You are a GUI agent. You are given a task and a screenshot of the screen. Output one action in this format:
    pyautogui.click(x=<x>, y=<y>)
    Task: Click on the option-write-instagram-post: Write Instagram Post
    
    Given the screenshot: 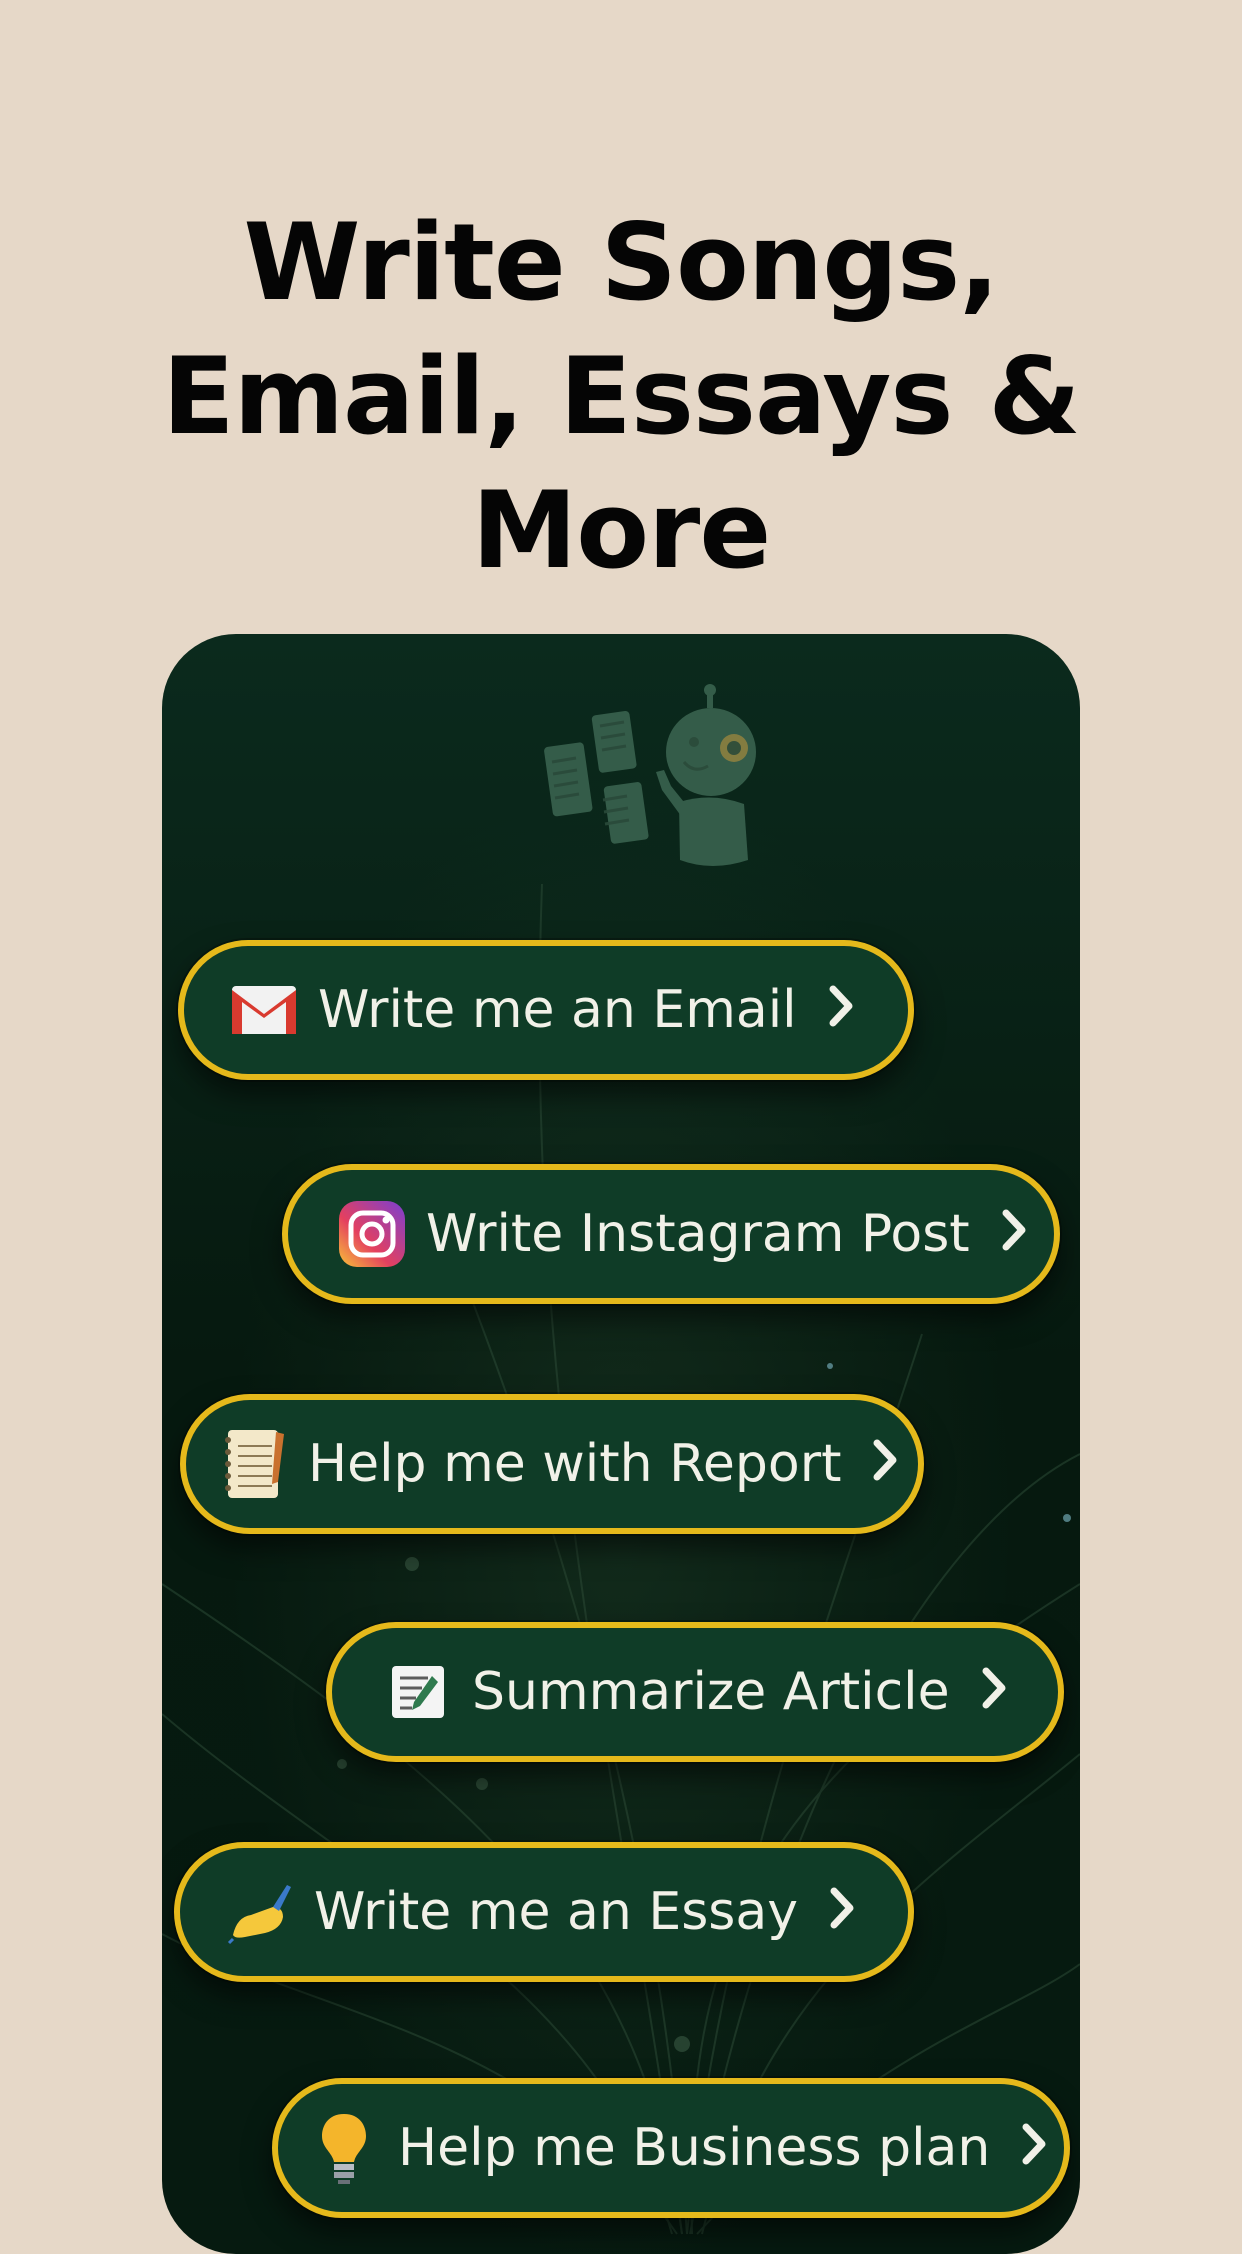 What is the action you would take?
    pyautogui.click(x=671, y=1234)
    